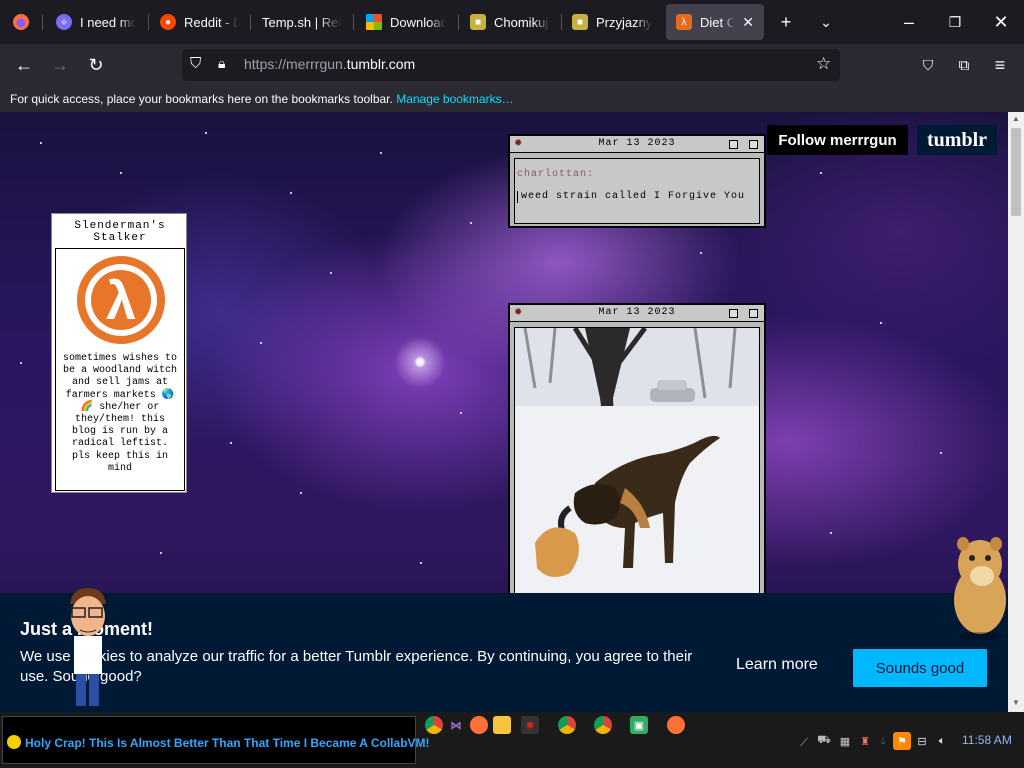 The image size is (1024, 768). What do you see at coordinates (865, 741) in the screenshot?
I see `tray-icon: ♜` at bounding box center [865, 741].